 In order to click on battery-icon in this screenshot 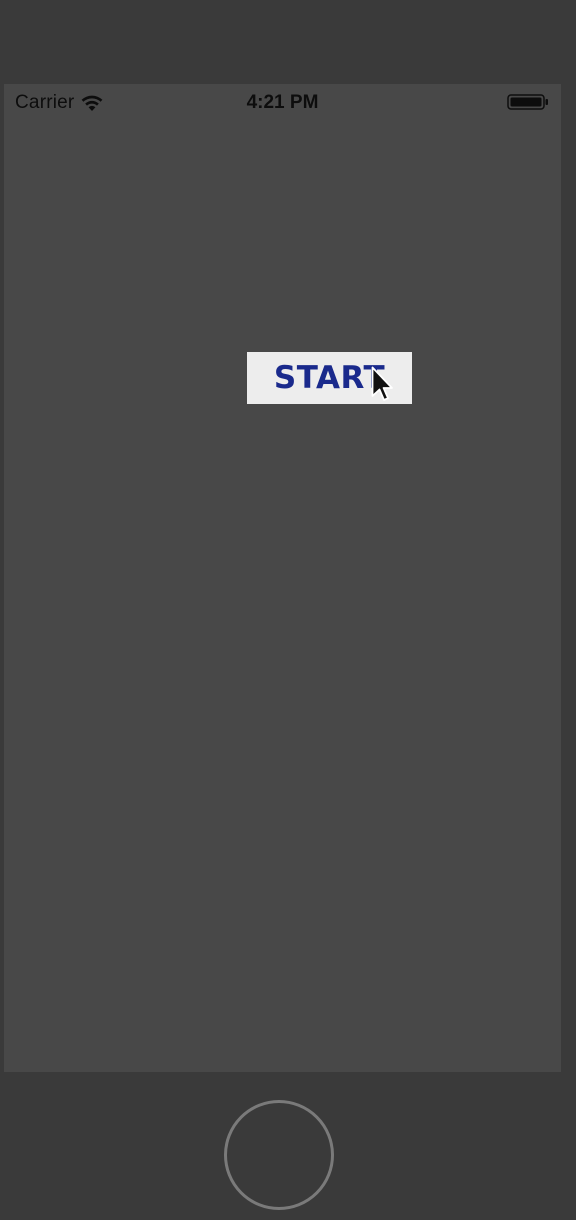, I will do `click(527, 102)`.